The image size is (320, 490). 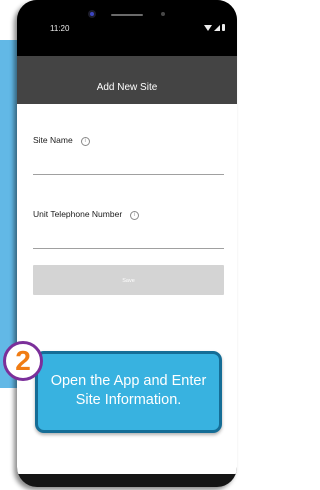 I want to click on wifi-icon, so click(x=208, y=27).